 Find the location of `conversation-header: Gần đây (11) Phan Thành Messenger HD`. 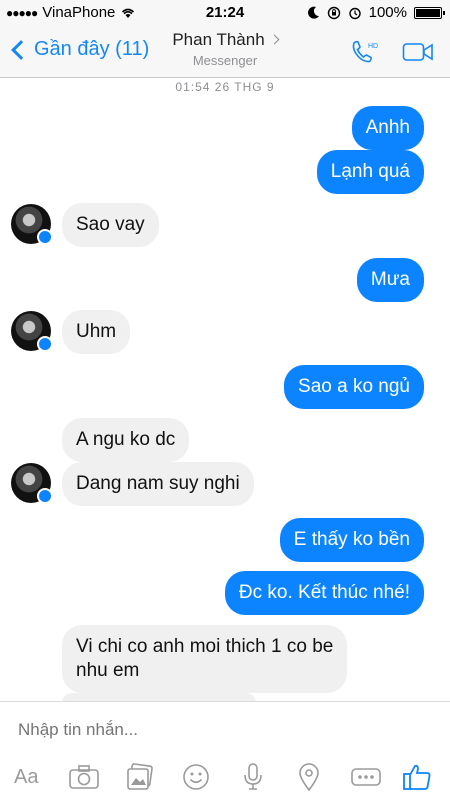

conversation-header: Gần đây (11) Phan Thành Messenger HD is located at coordinates (225, 51).